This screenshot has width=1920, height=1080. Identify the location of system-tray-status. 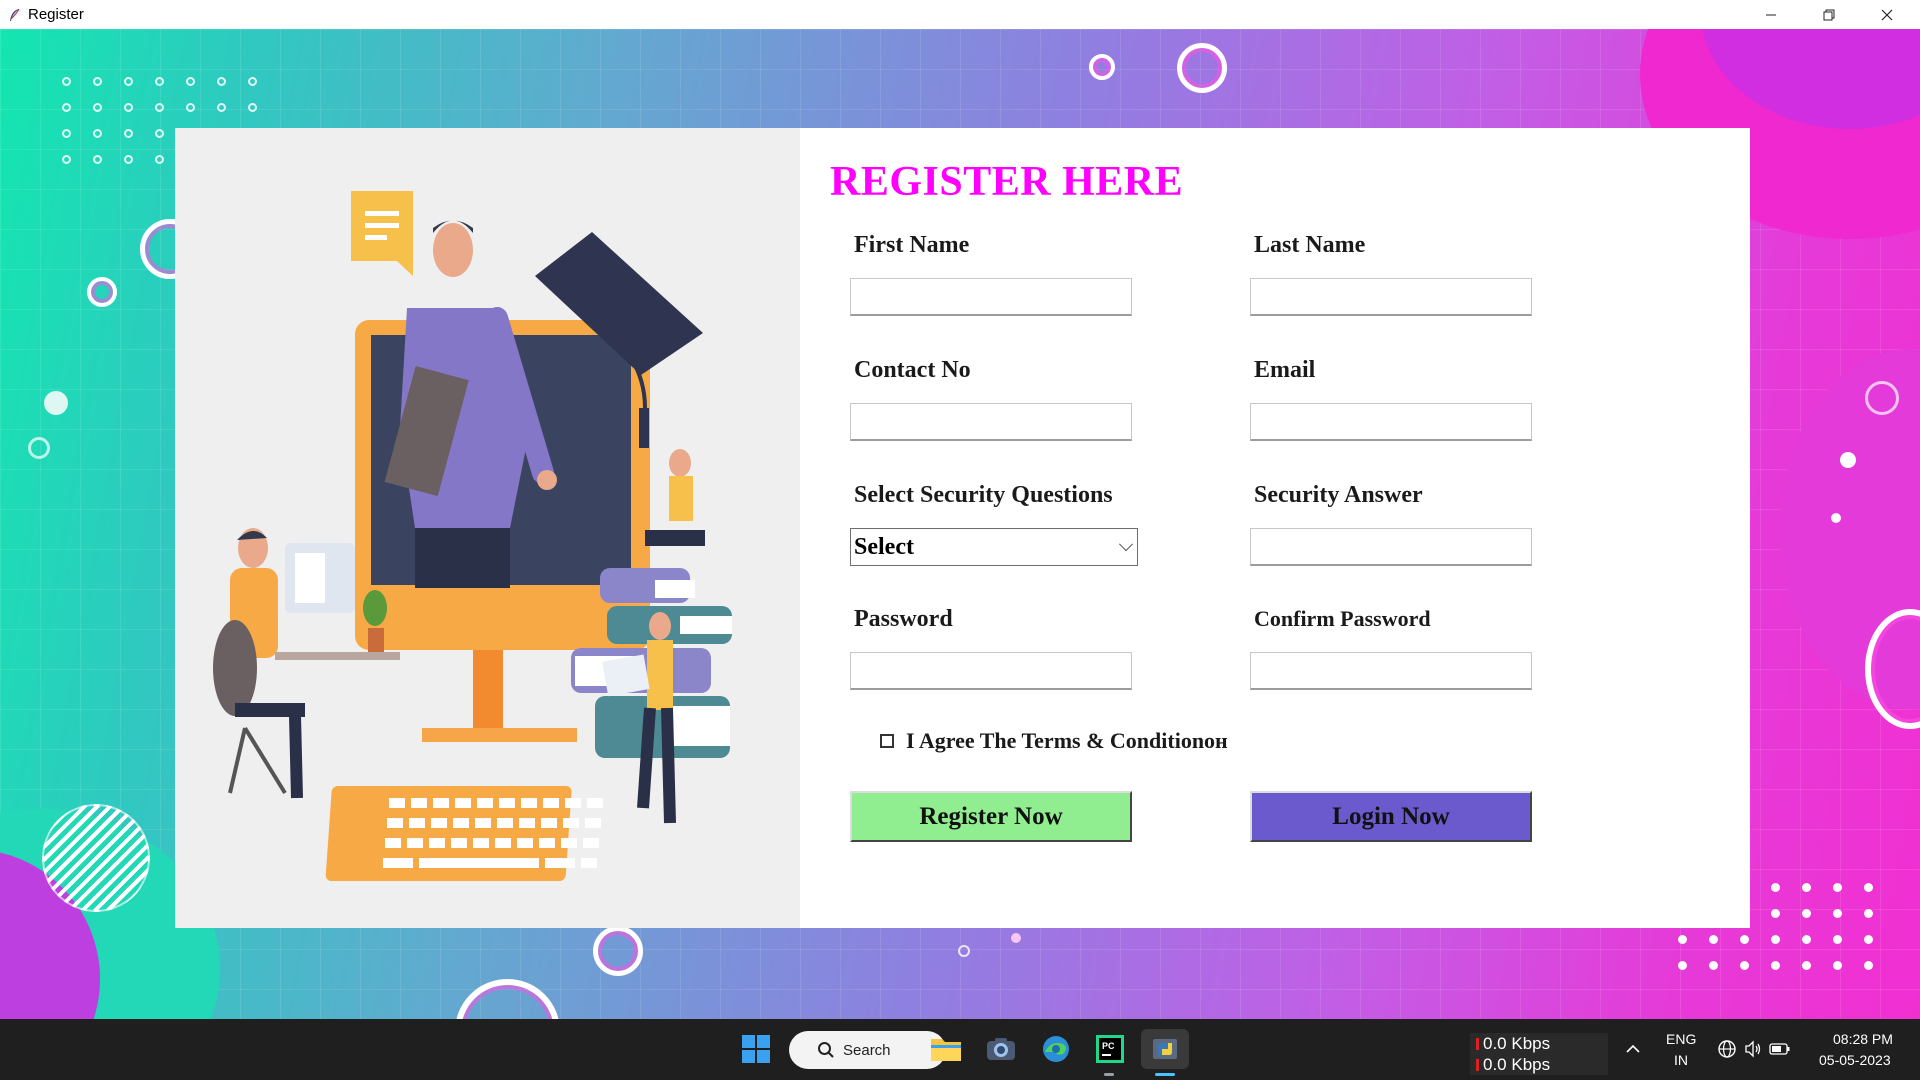
(1754, 1049).